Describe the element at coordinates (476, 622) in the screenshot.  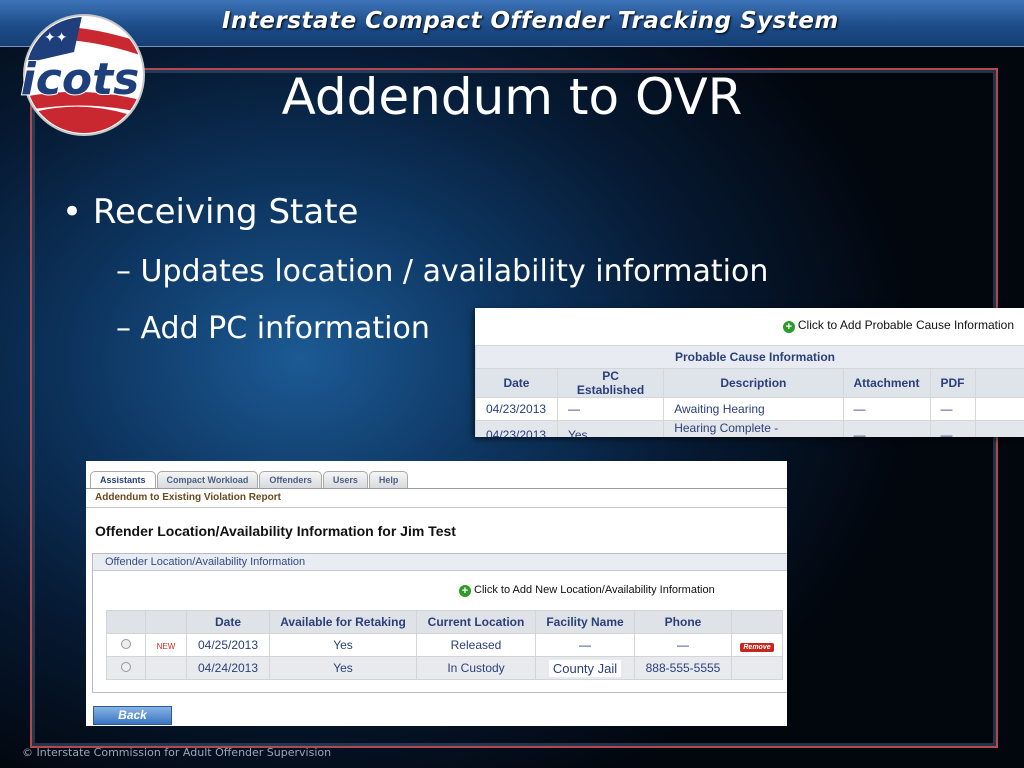
I see `loc-header-location: Current Location` at that location.